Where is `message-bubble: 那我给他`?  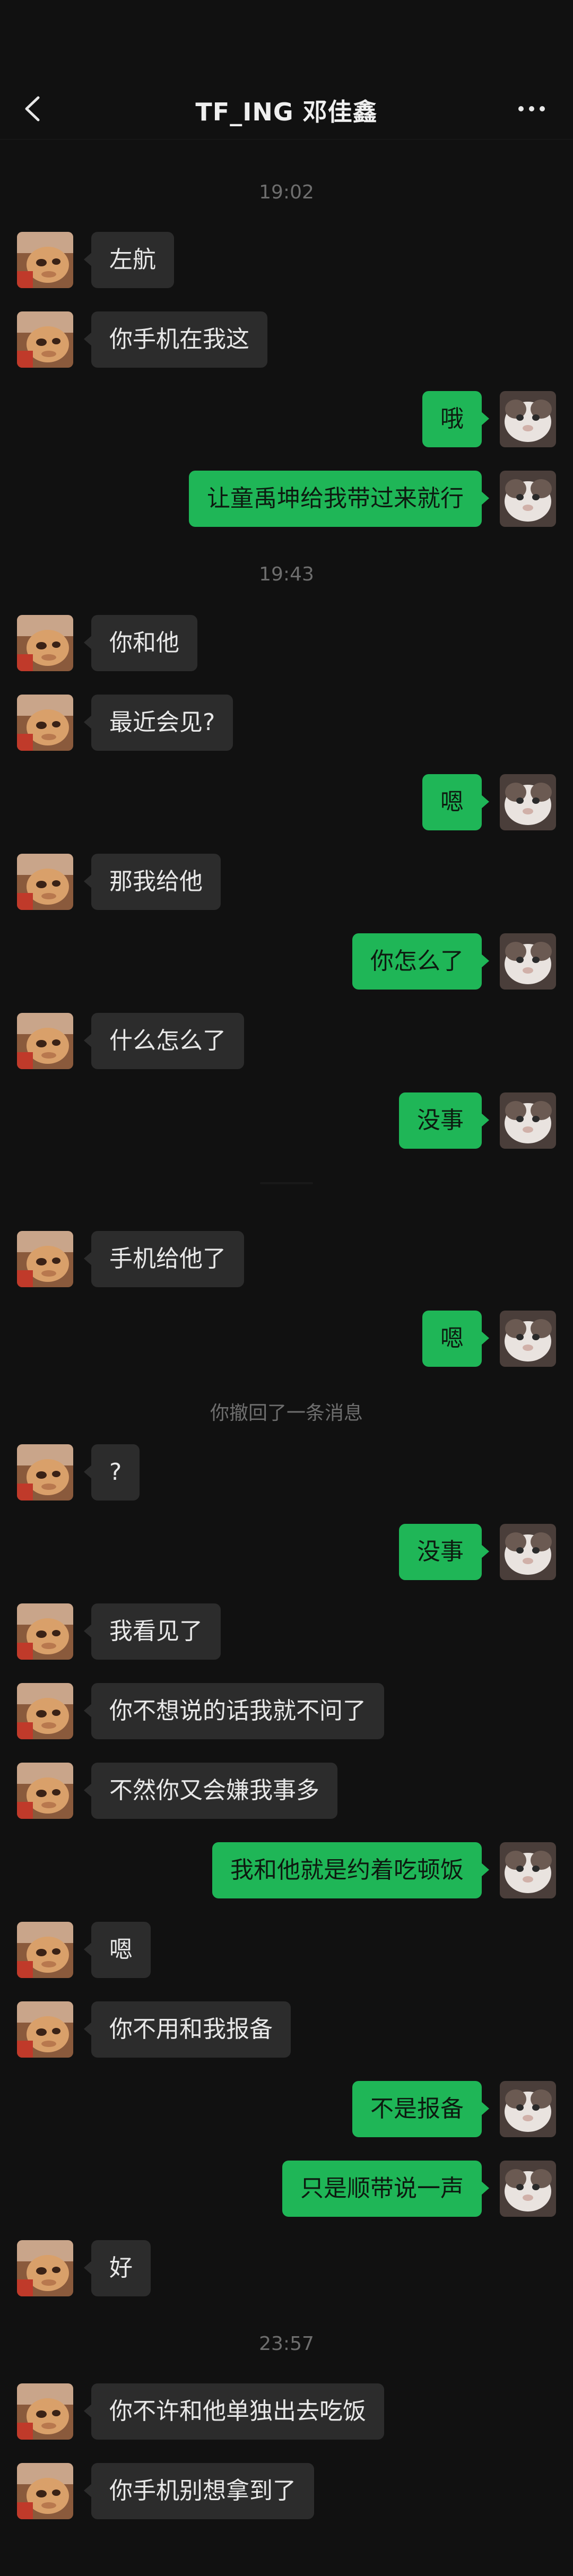
message-bubble: 那我给他 is located at coordinates (152, 882).